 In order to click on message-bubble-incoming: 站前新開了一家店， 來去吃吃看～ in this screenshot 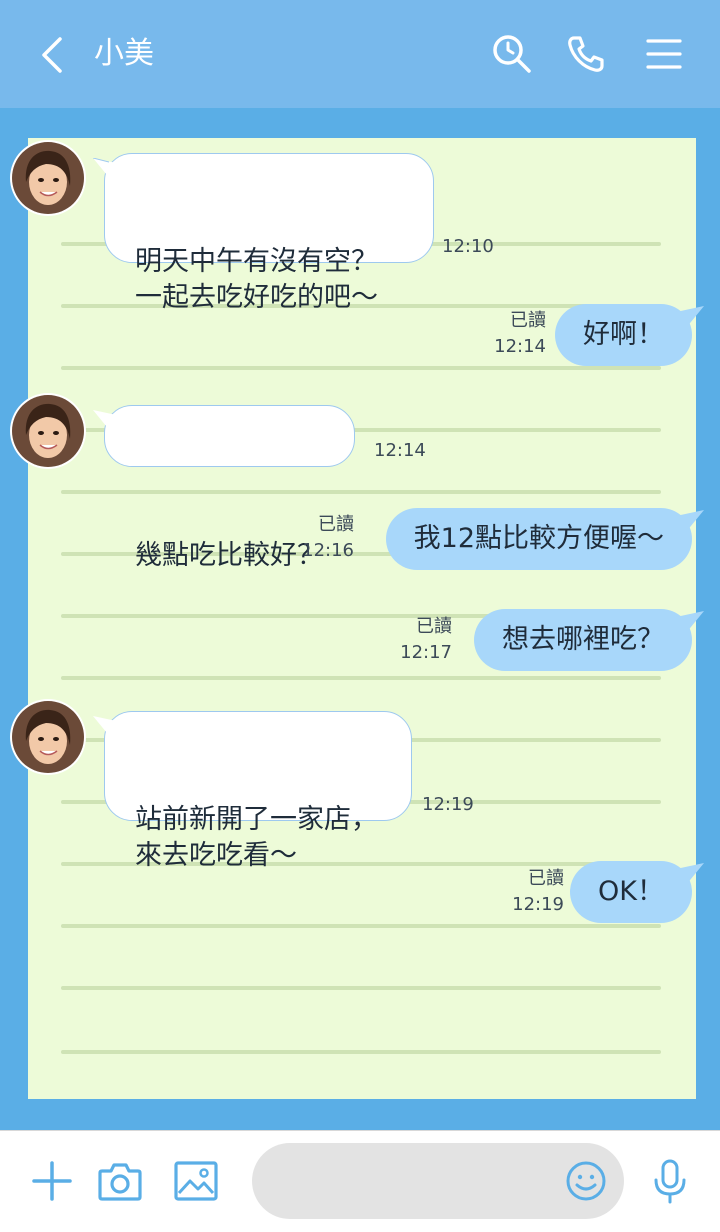, I will do `click(252, 791)`.